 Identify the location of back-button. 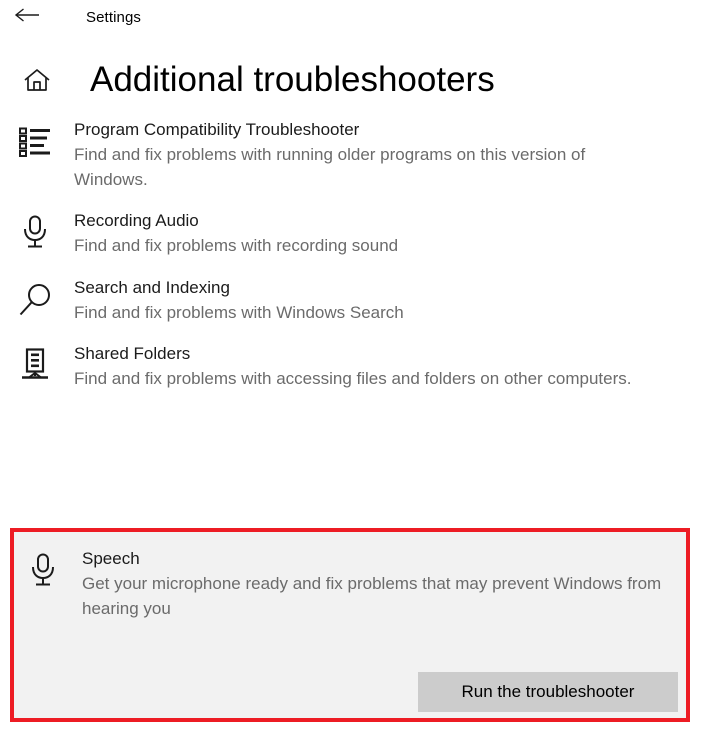
(29, 17).